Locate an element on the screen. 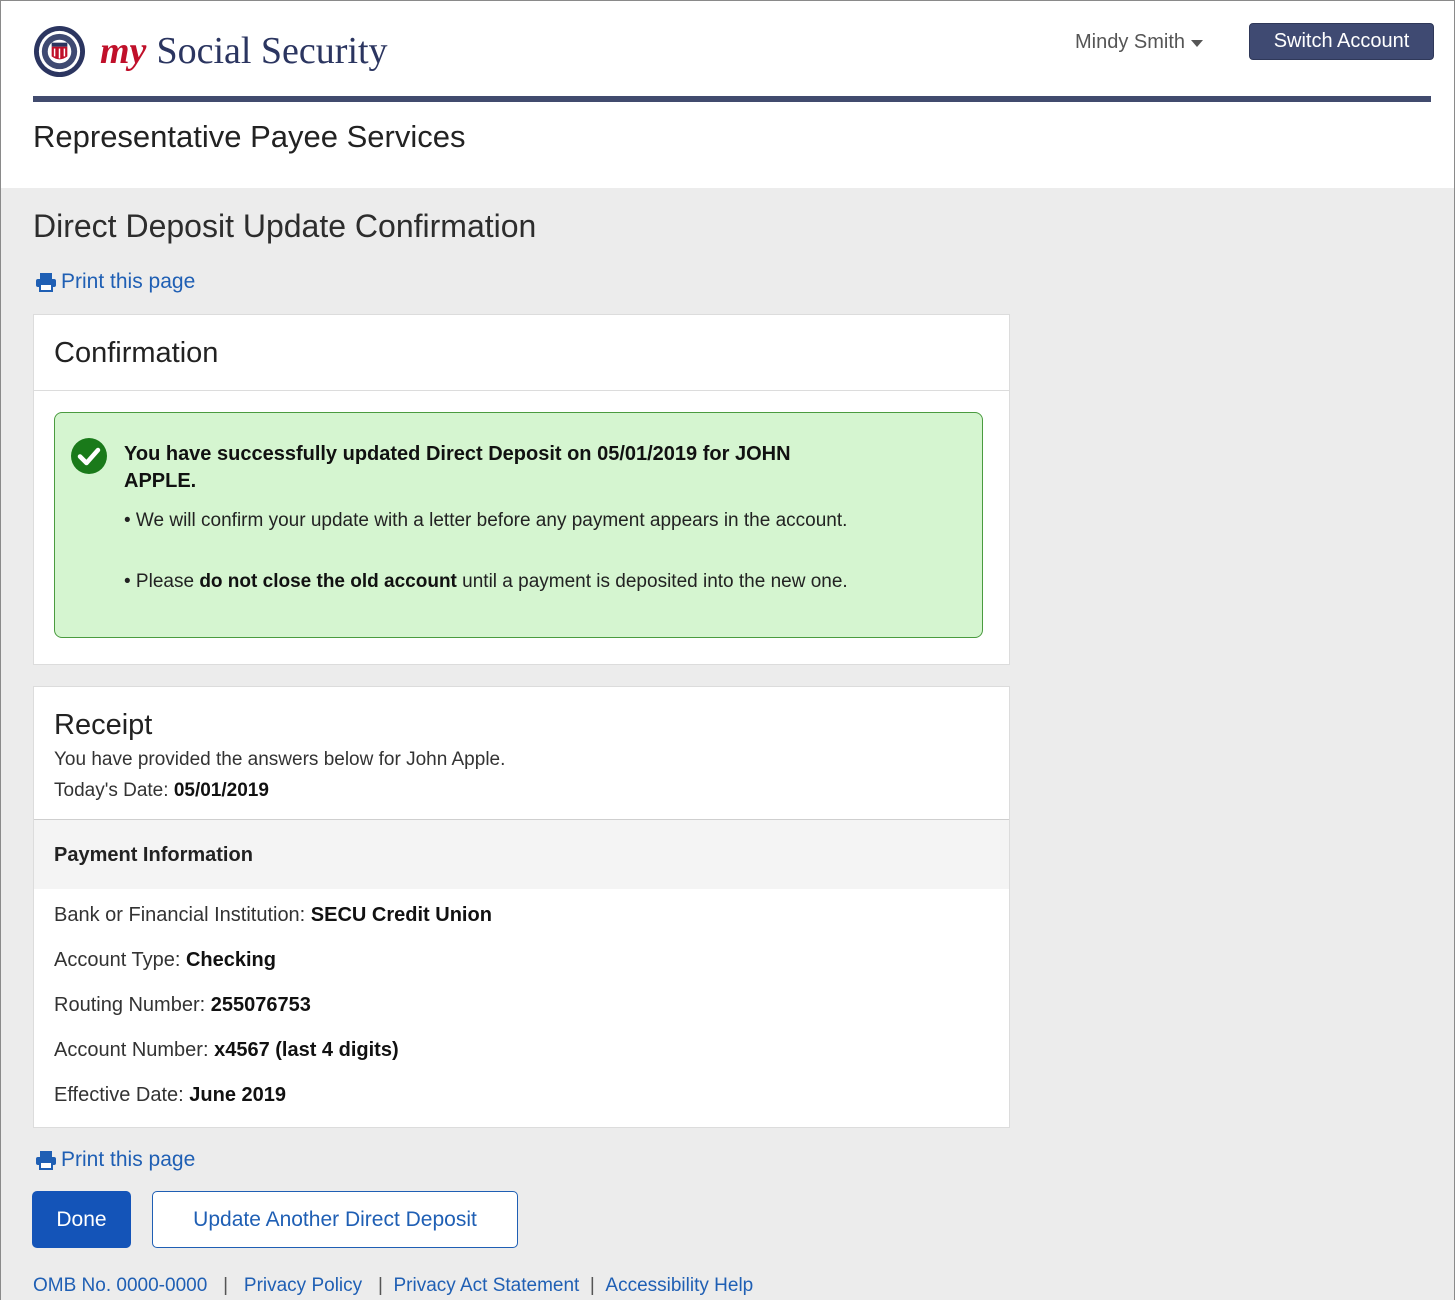 The height and width of the screenshot is (1300, 1455). alert-bullet-emphasis: do not close the old account is located at coordinates (328, 581).